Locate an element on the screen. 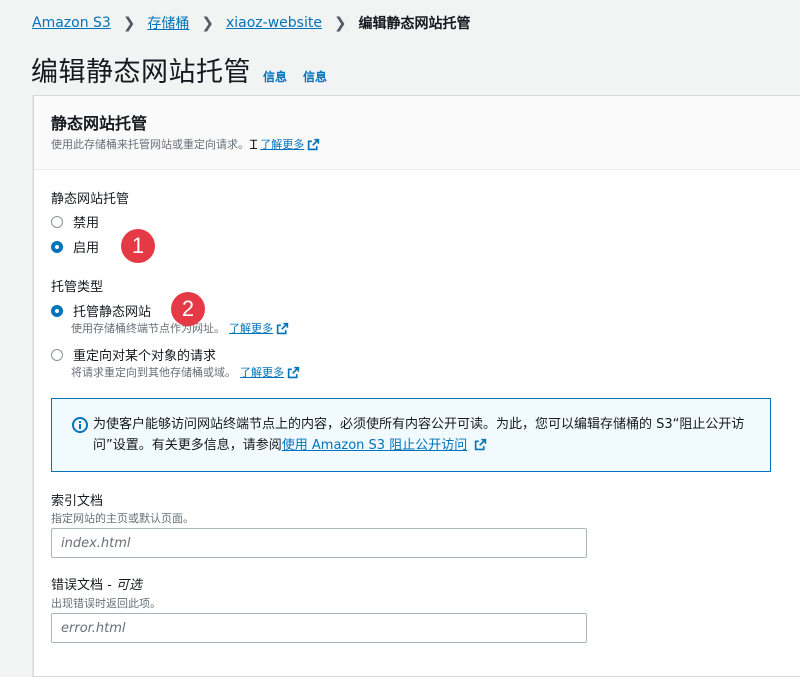  breadcrumb-bucket-name: xiaoz-website is located at coordinates (274, 23).